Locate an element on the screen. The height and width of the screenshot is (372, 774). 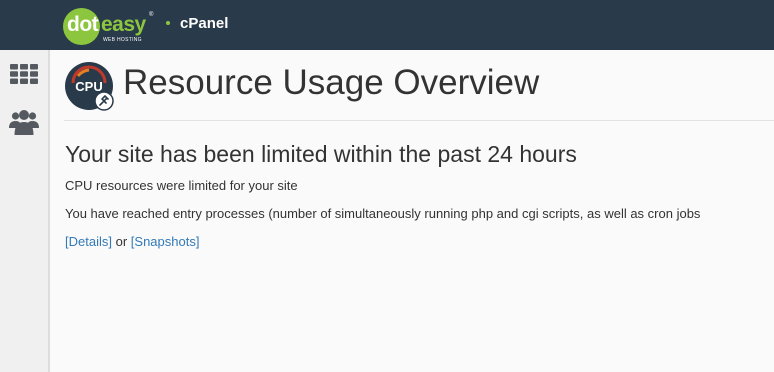
users-icon is located at coordinates (24, 121).